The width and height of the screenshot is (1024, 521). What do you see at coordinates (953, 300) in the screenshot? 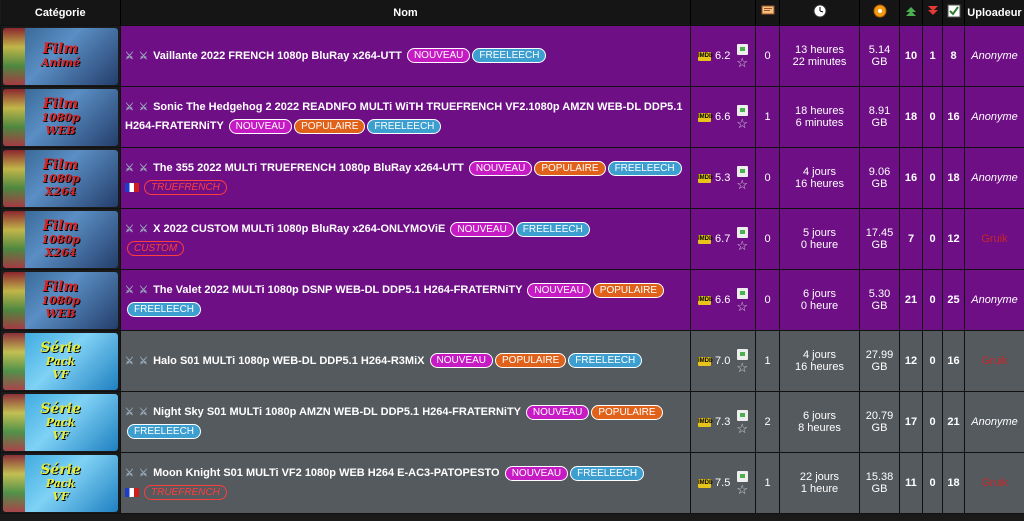
I see `completed-count: 25` at bounding box center [953, 300].